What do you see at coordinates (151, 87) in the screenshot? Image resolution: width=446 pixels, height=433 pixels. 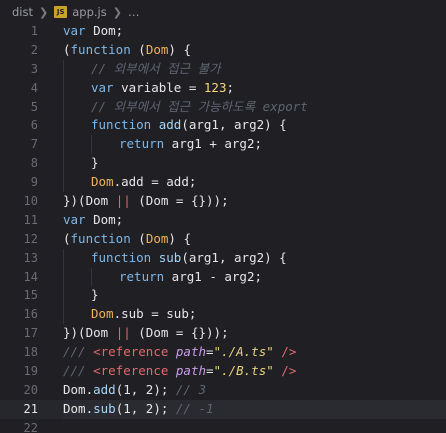 I see `code-token: variable` at bounding box center [151, 87].